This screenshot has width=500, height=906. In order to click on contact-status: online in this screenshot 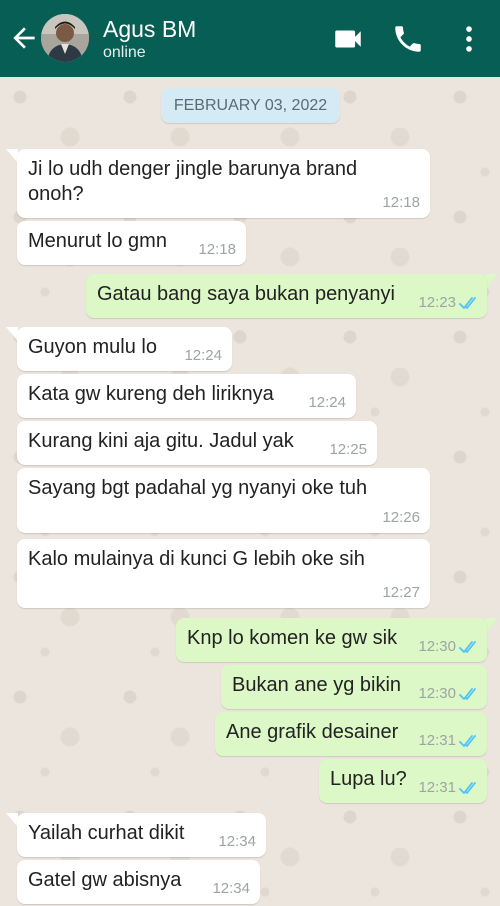, I will do `click(124, 52)`.